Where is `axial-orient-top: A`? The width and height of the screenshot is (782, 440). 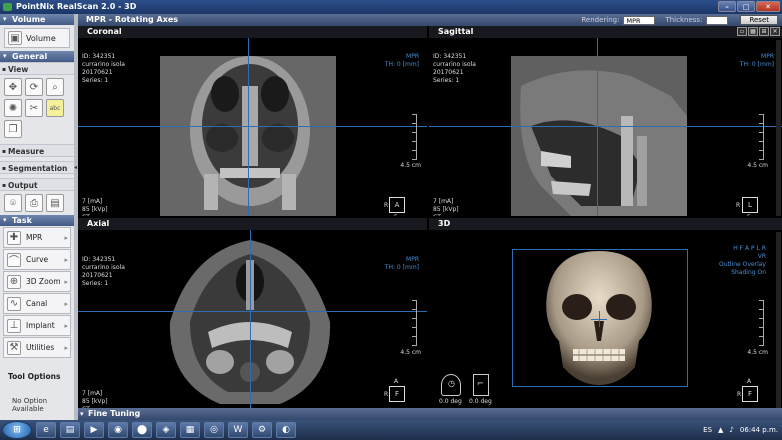
axial-orient-top: A is located at coordinates (396, 381).